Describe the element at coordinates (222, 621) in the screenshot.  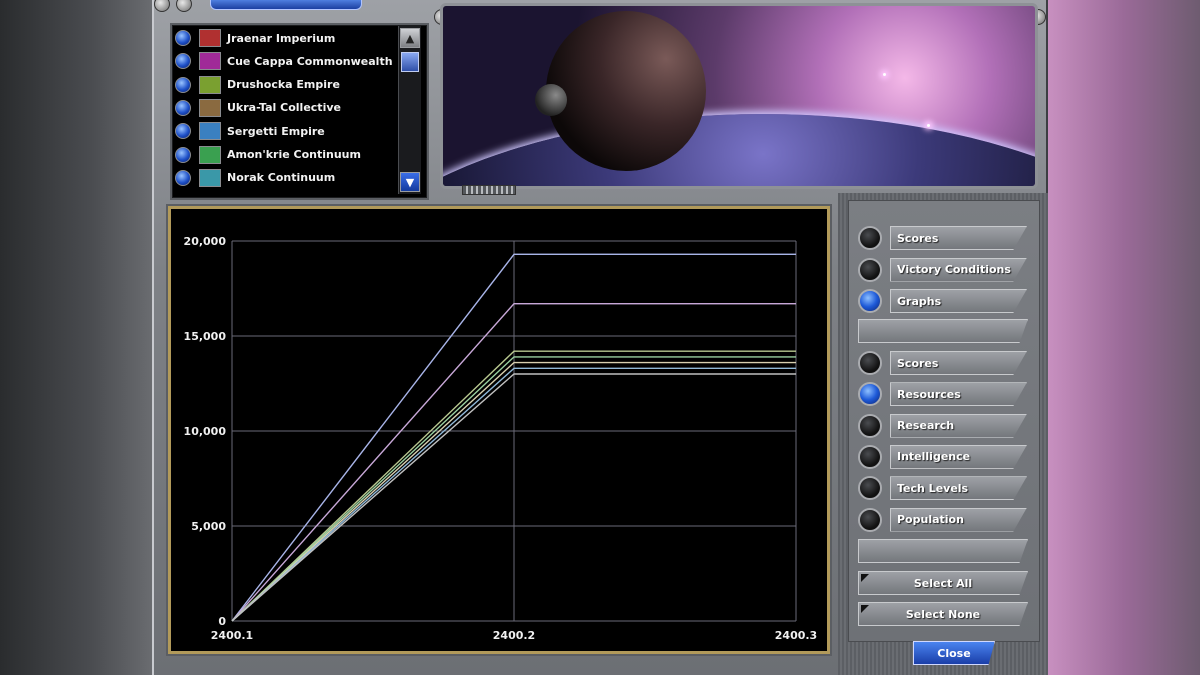
I see `y-tick-label: 0` at that location.